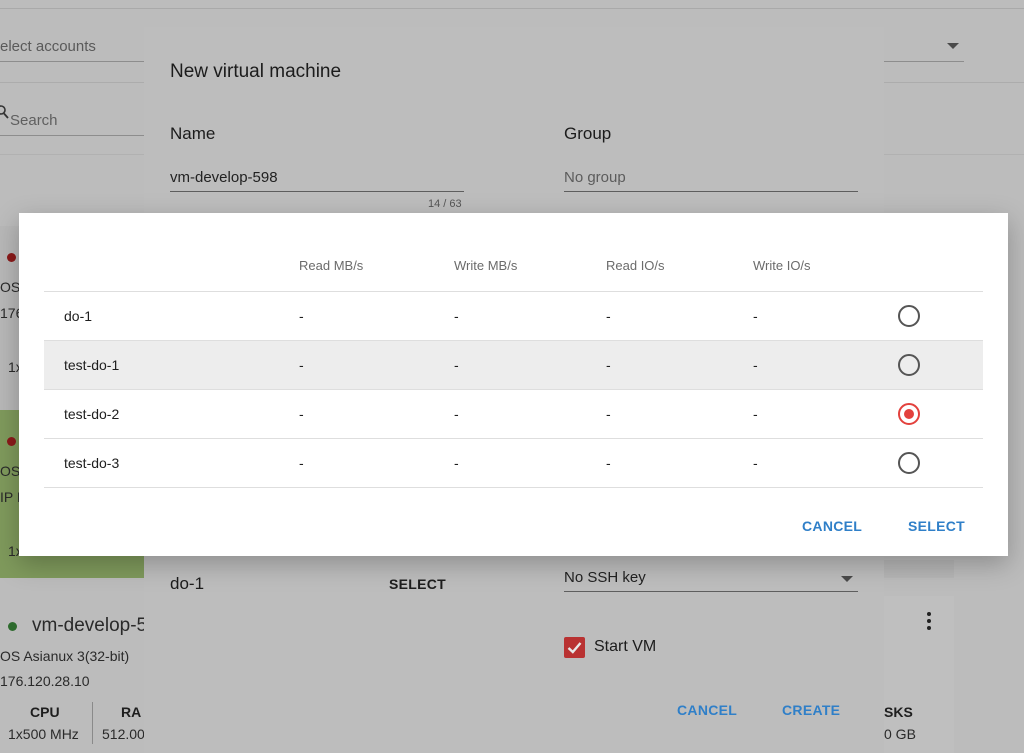 This screenshot has width=1024, height=753. Describe the element at coordinates (187, 583) in the screenshot. I see `disk-offering-value: do-1` at that location.